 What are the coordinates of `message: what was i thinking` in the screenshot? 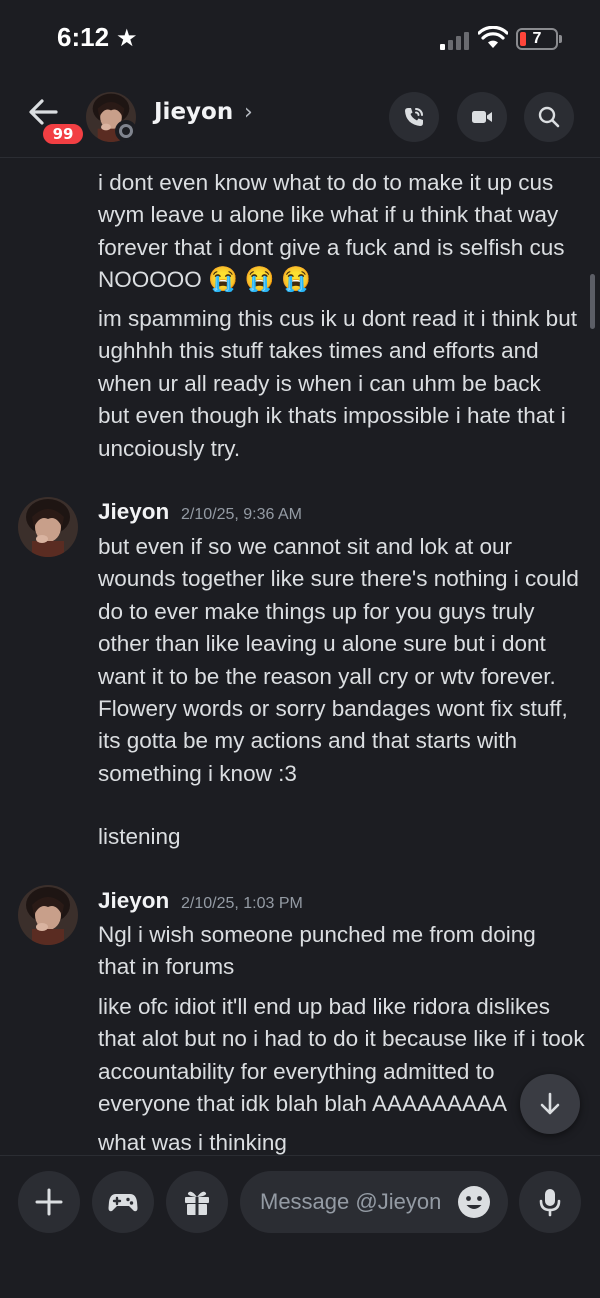 It's located at (343, 1141).